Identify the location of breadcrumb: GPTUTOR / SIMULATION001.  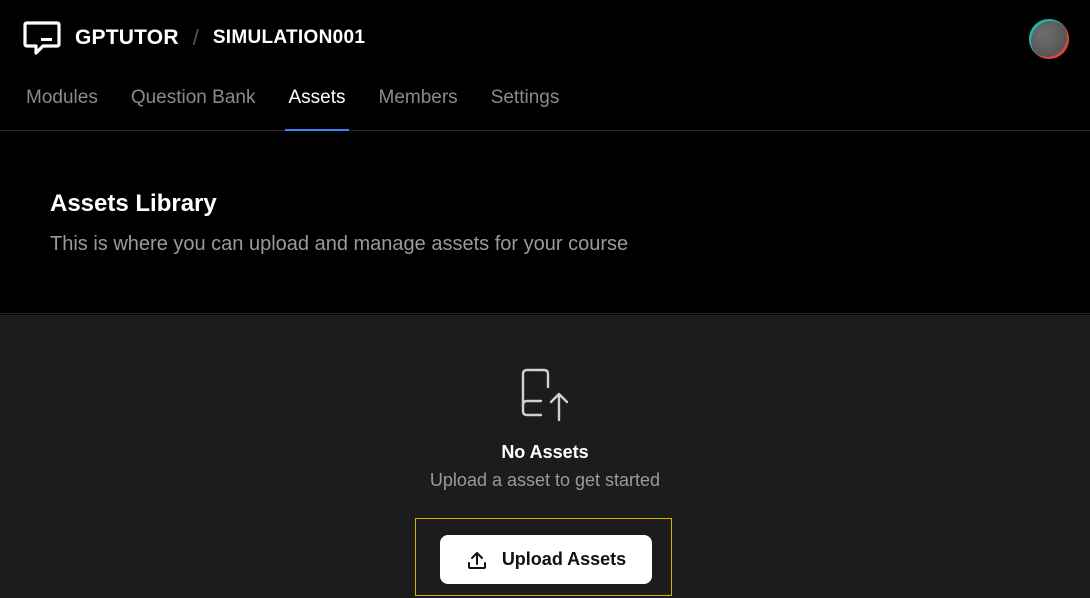
(193, 38).